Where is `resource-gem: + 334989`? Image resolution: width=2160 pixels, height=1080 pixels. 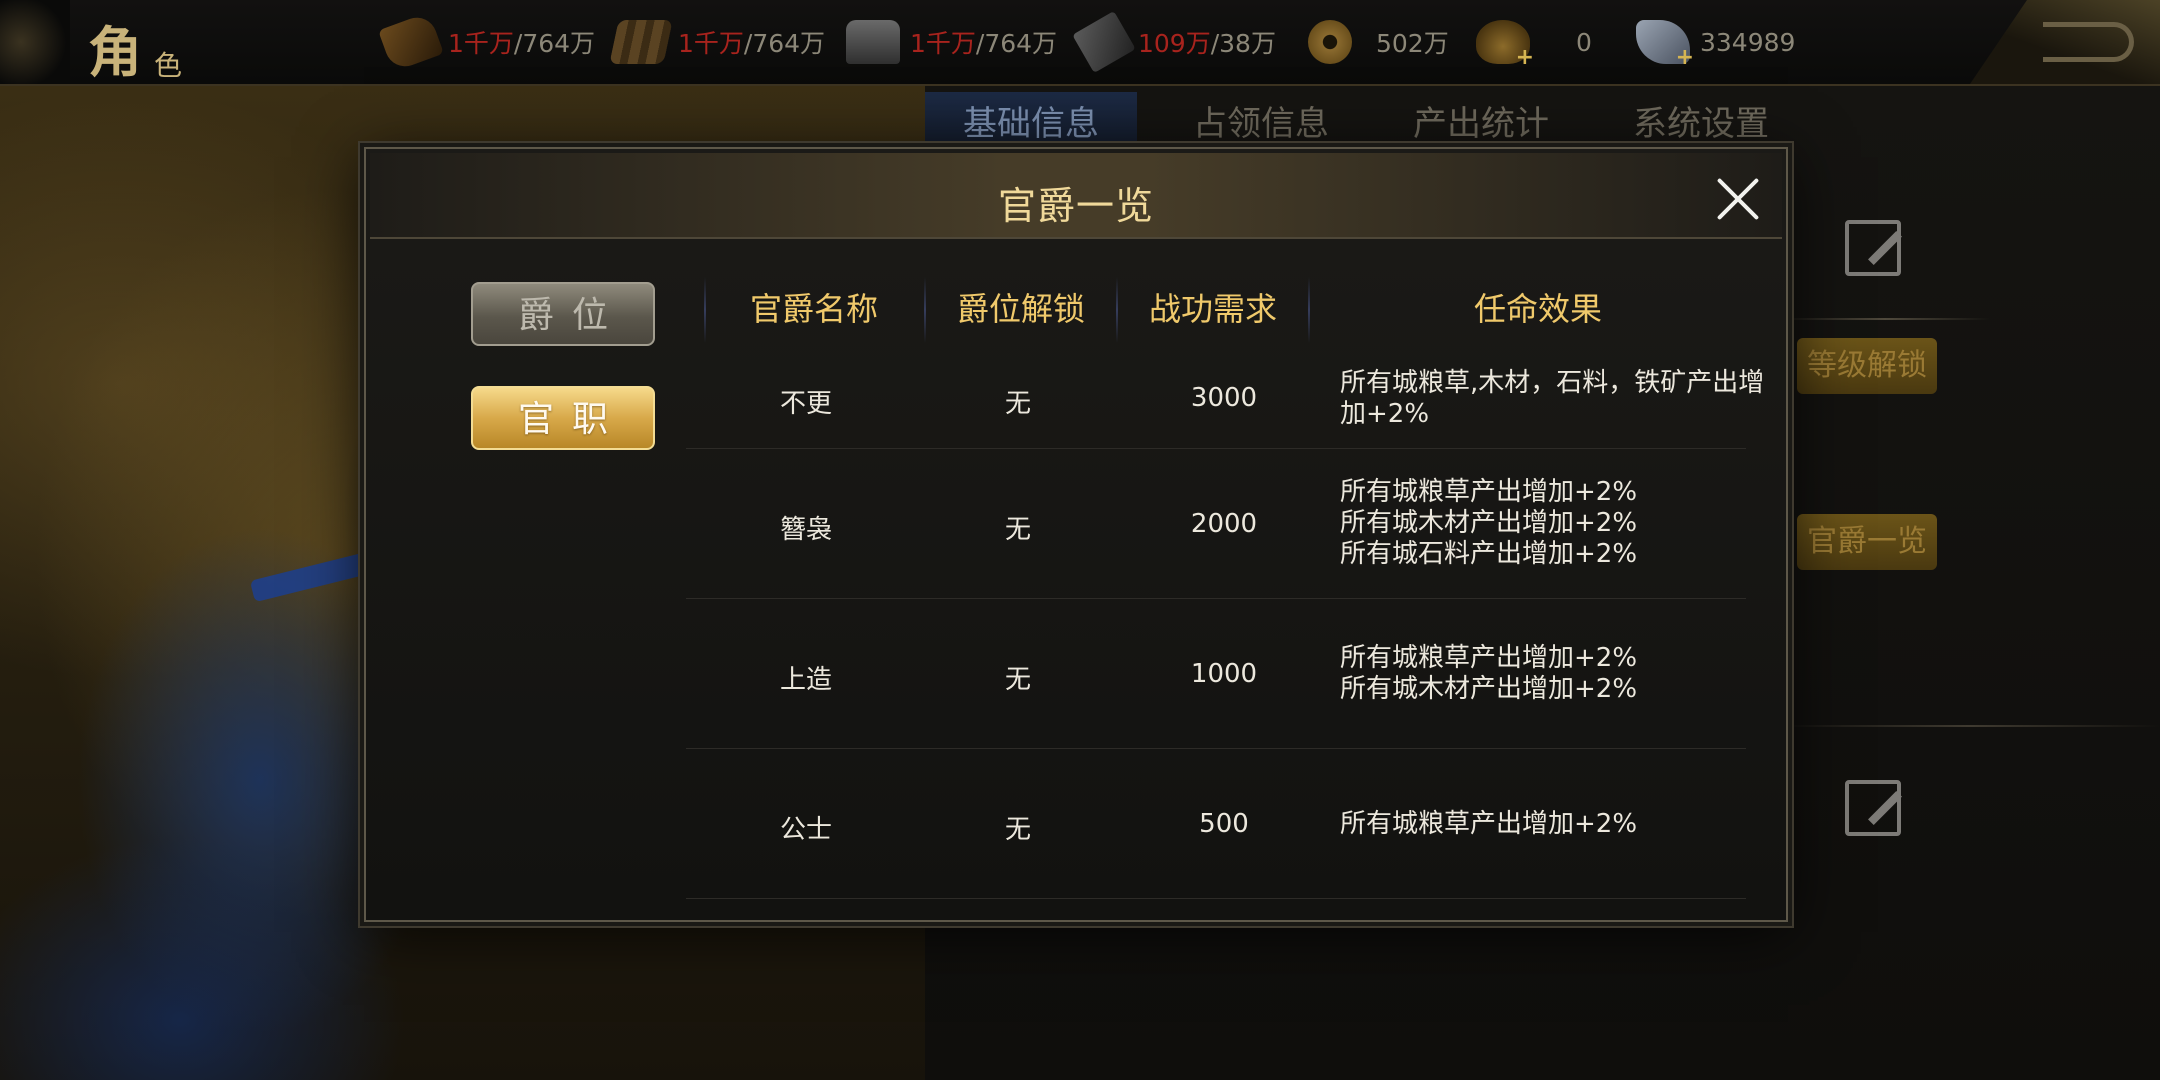 resource-gem: + 334989 is located at coordinates (1715, 42).